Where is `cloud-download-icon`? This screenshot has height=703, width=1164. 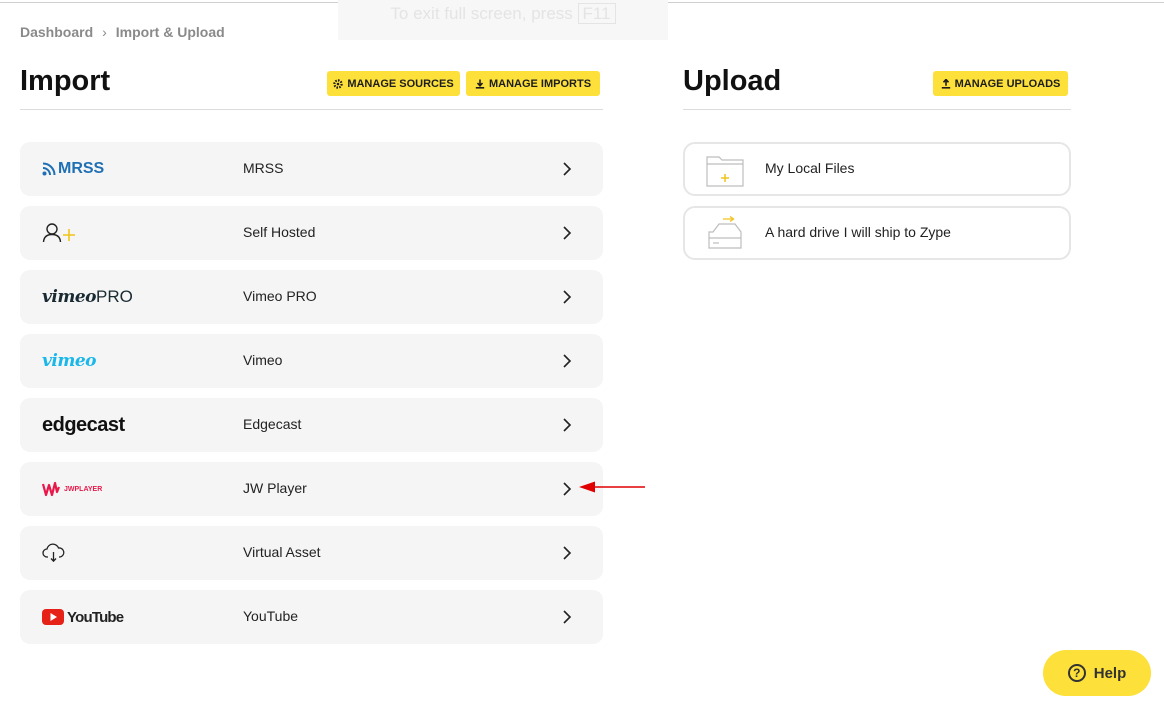
cloud-download-icon is located at coordinates (53, 553).